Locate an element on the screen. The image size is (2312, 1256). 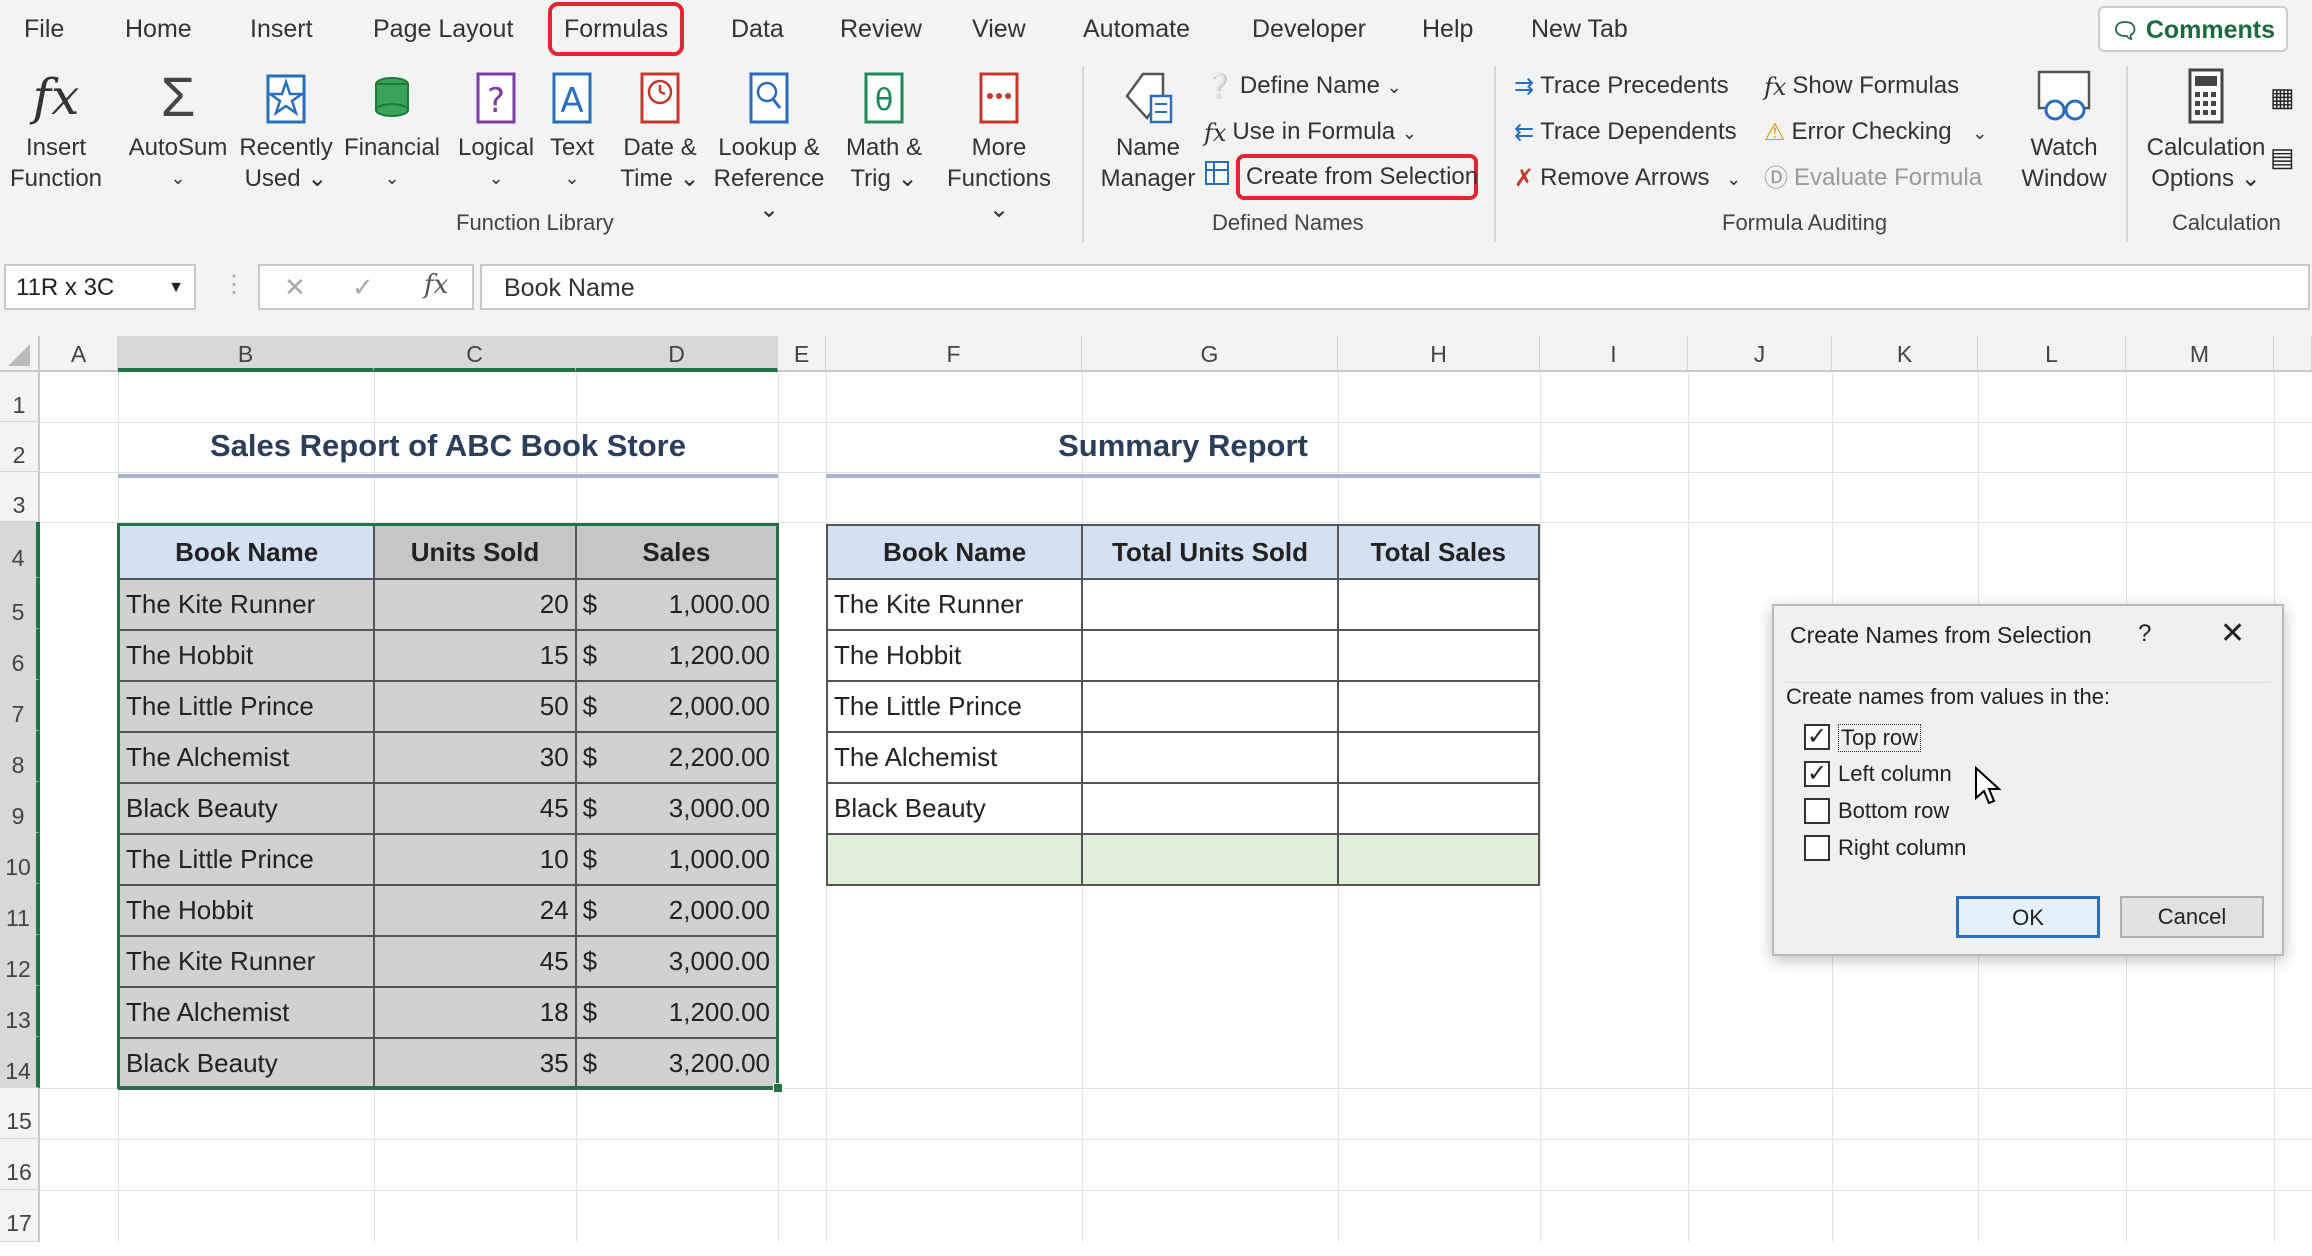
left-column-label: Left column is located at coordinates (1895, 774).